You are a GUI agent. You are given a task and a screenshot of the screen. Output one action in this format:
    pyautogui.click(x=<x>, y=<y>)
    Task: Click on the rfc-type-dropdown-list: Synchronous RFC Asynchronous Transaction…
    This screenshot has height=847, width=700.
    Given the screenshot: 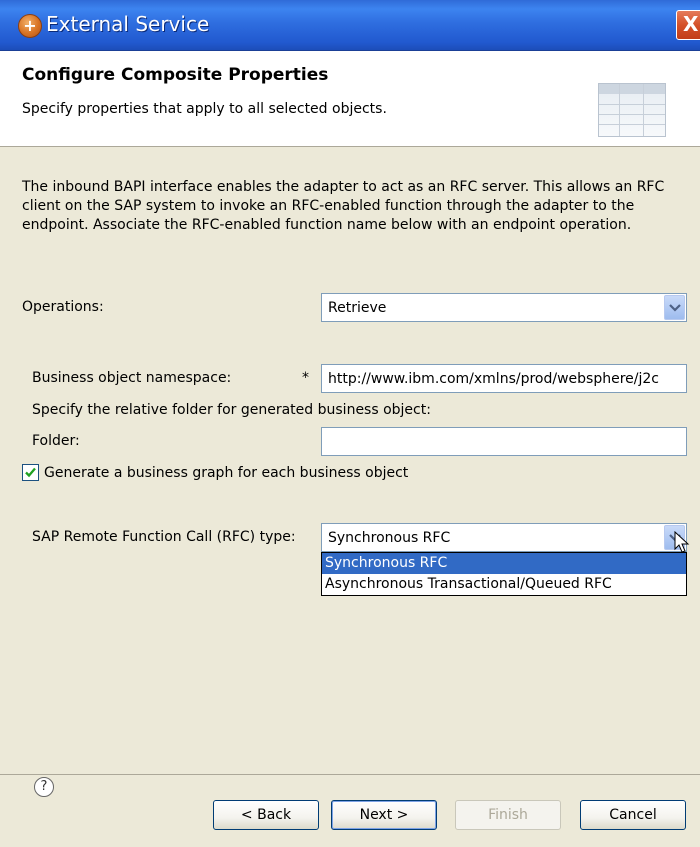 What is the action you would take?
    pyautogui.click(x=504, y=574)
    